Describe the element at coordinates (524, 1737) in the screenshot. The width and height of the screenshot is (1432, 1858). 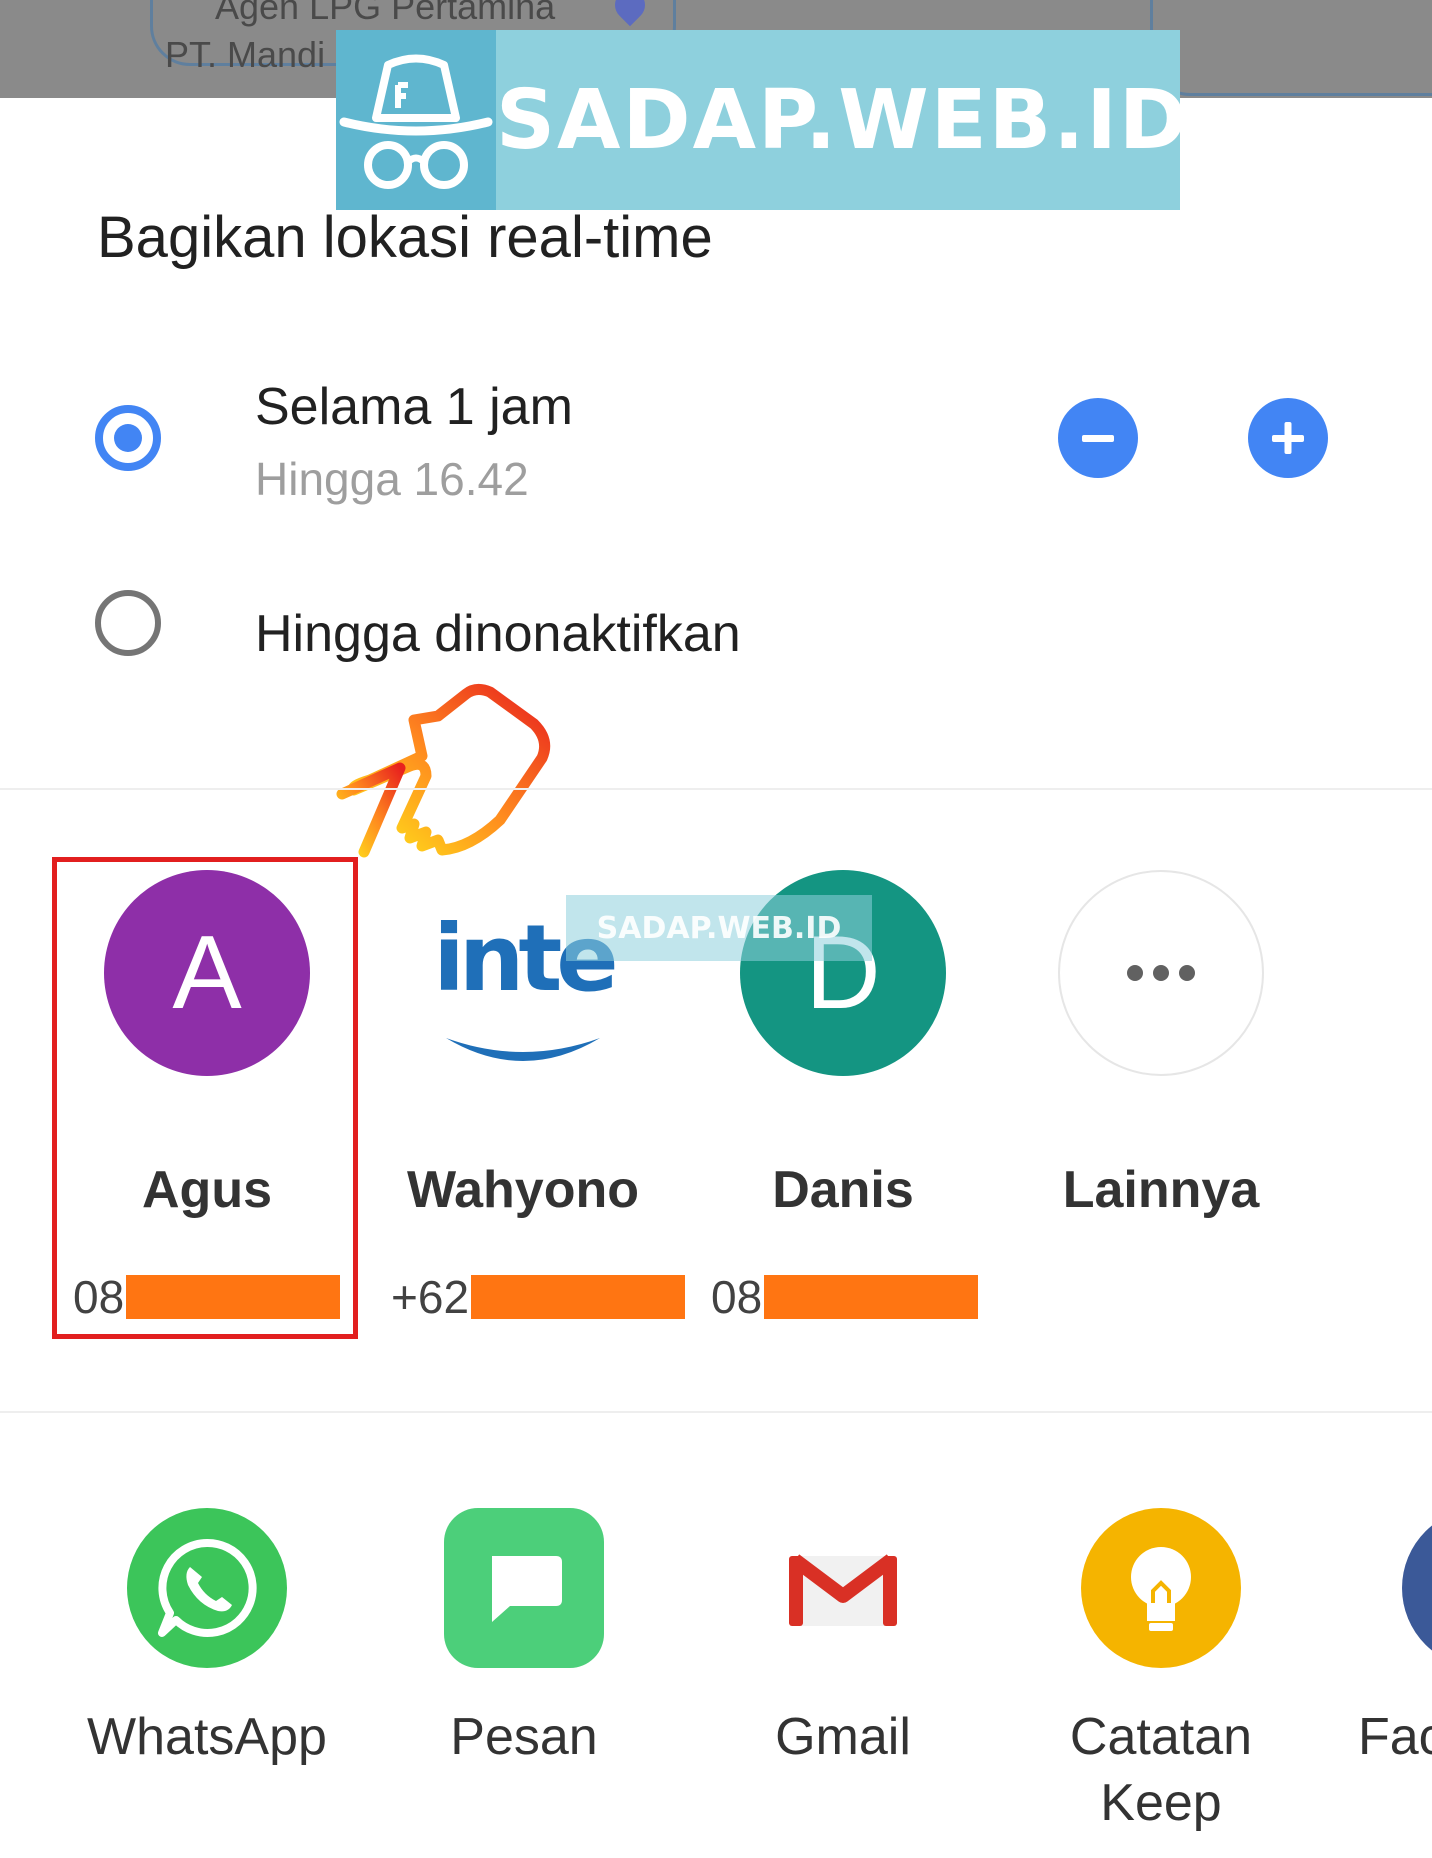
I see `app-label: Pesan` at that location.